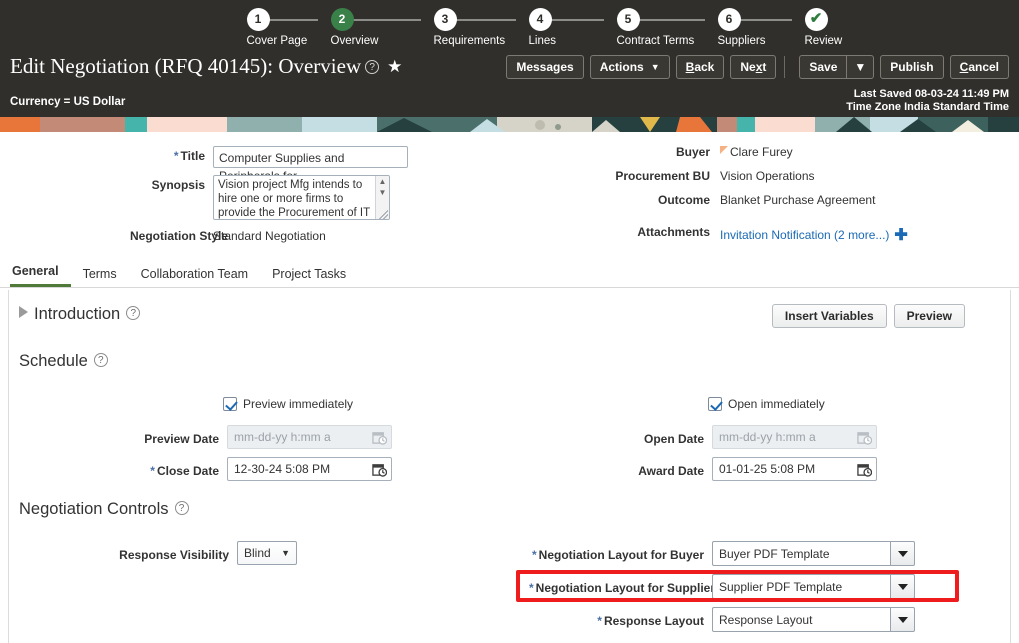 This screenshot has width=1019, height=643. I want to click on open-immediately-checkbox, so click(715, 404).